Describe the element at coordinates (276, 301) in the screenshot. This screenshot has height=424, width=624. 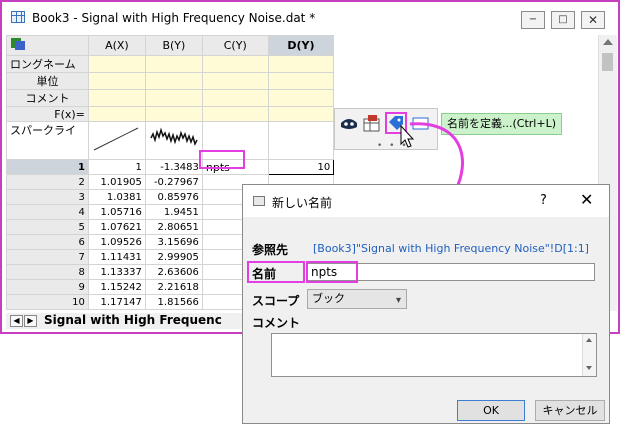
I see `scope-label: スコープ` at that location.